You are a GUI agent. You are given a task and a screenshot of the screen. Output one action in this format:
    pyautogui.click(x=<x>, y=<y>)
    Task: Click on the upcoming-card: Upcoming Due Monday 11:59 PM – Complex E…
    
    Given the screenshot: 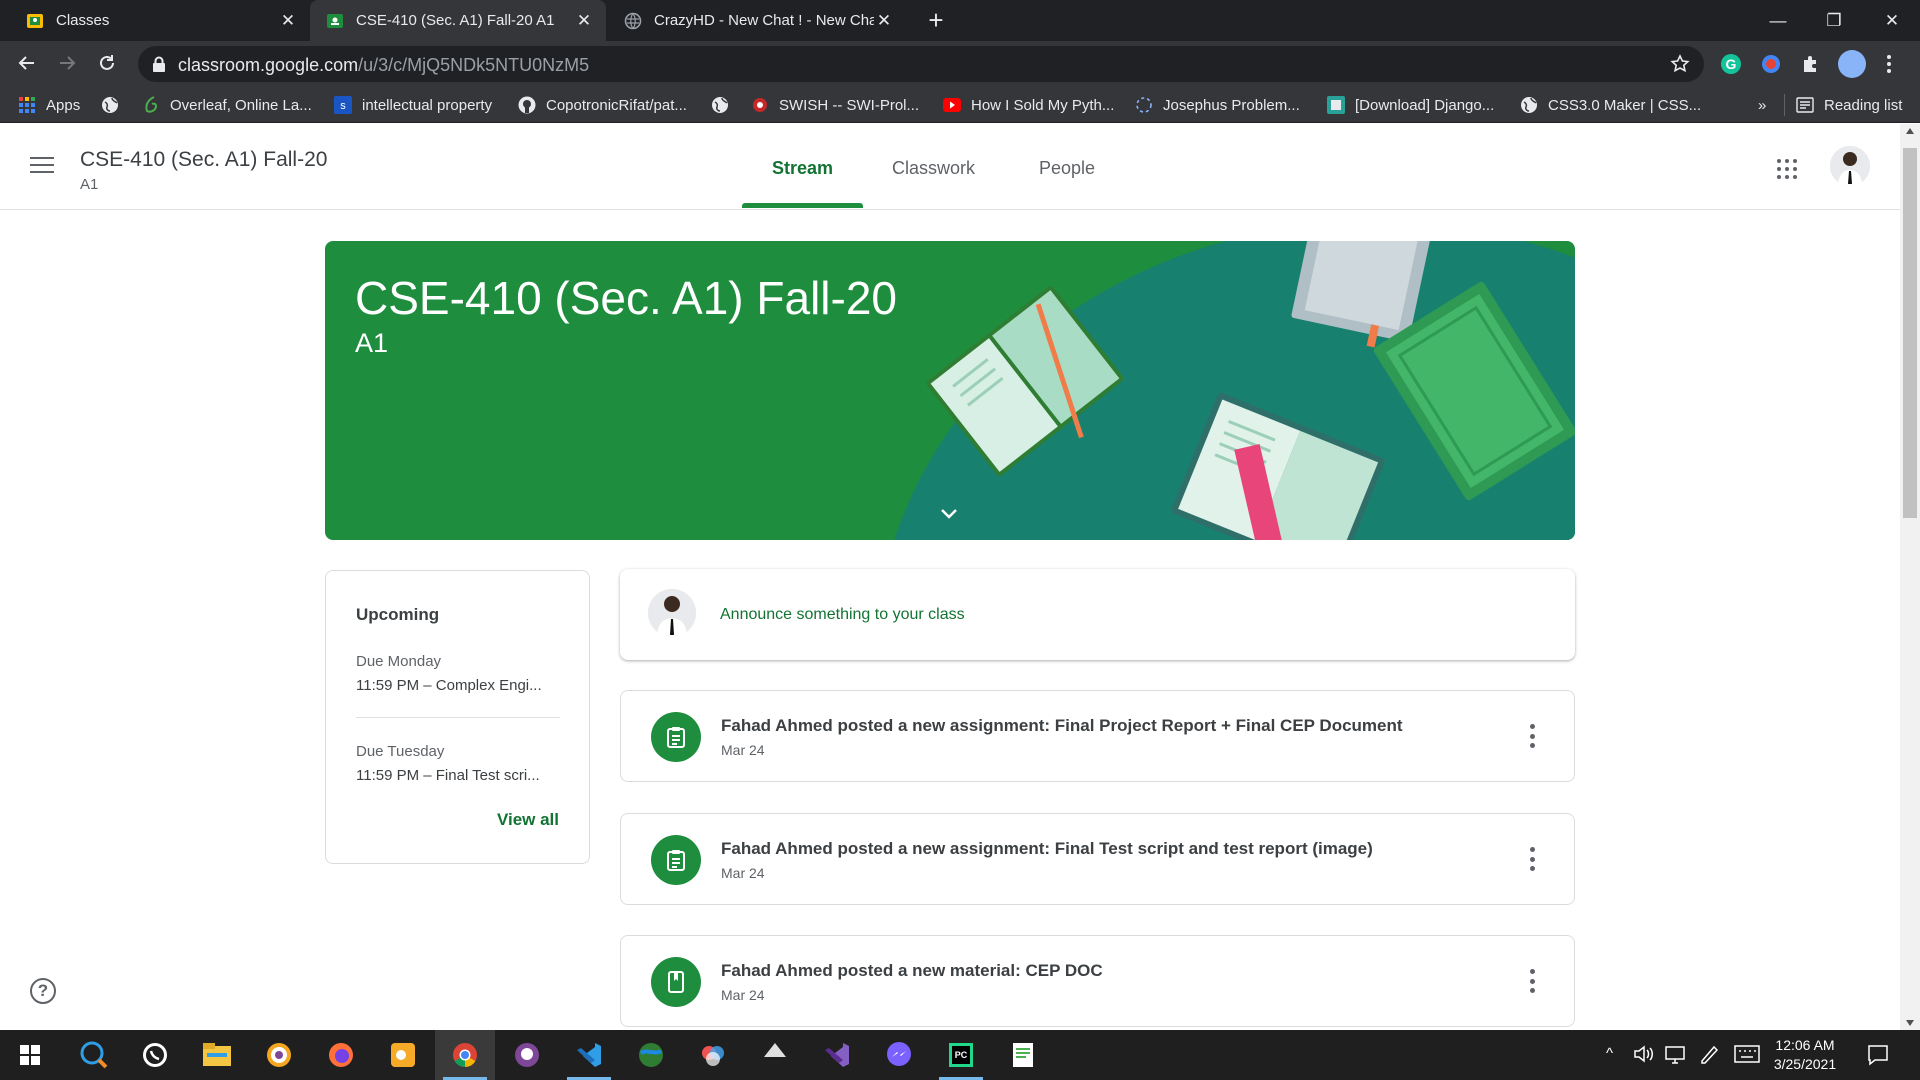 What is the action you would take?
    pyautogui.click(x=457, y=717)
    